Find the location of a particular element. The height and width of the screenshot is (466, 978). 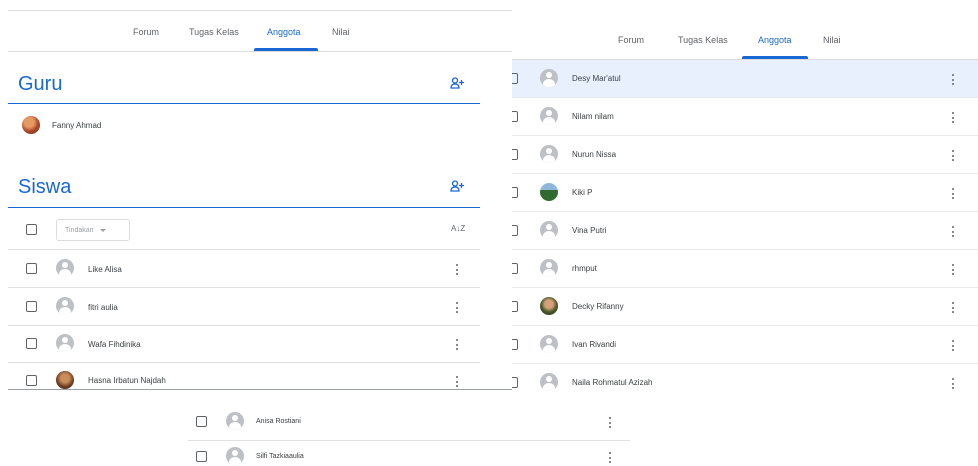

student-name: Nilam nilam is located at coordinates (593, 116).